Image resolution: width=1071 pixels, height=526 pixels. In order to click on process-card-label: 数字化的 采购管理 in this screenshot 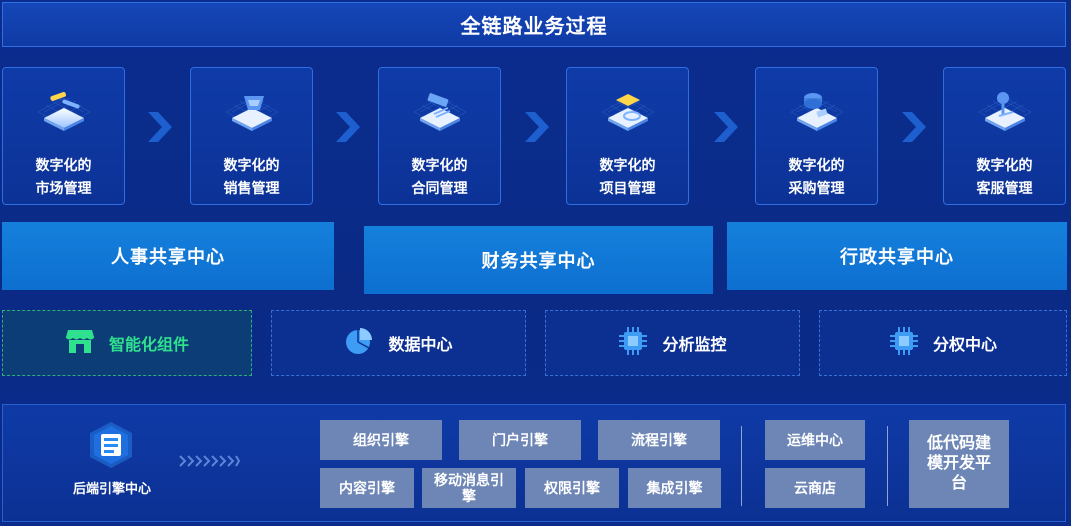, I will do `click(816, 176)`.